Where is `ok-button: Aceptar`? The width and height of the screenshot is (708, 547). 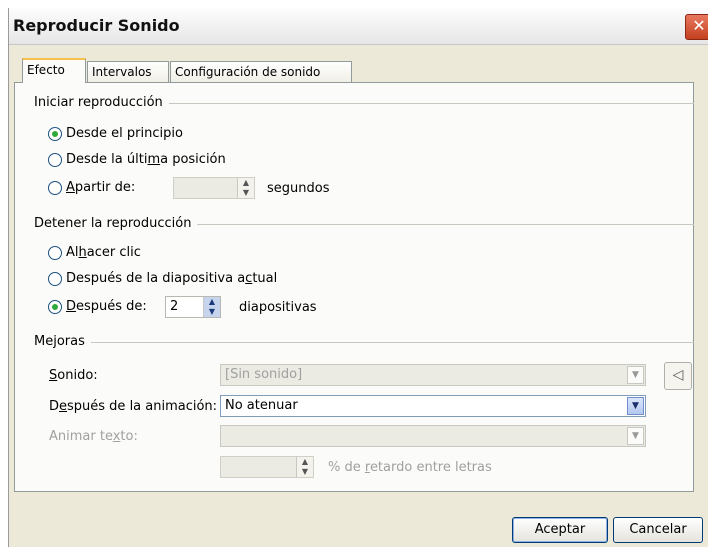 ok-button: Aceptar is located at coordinates (560, 530).